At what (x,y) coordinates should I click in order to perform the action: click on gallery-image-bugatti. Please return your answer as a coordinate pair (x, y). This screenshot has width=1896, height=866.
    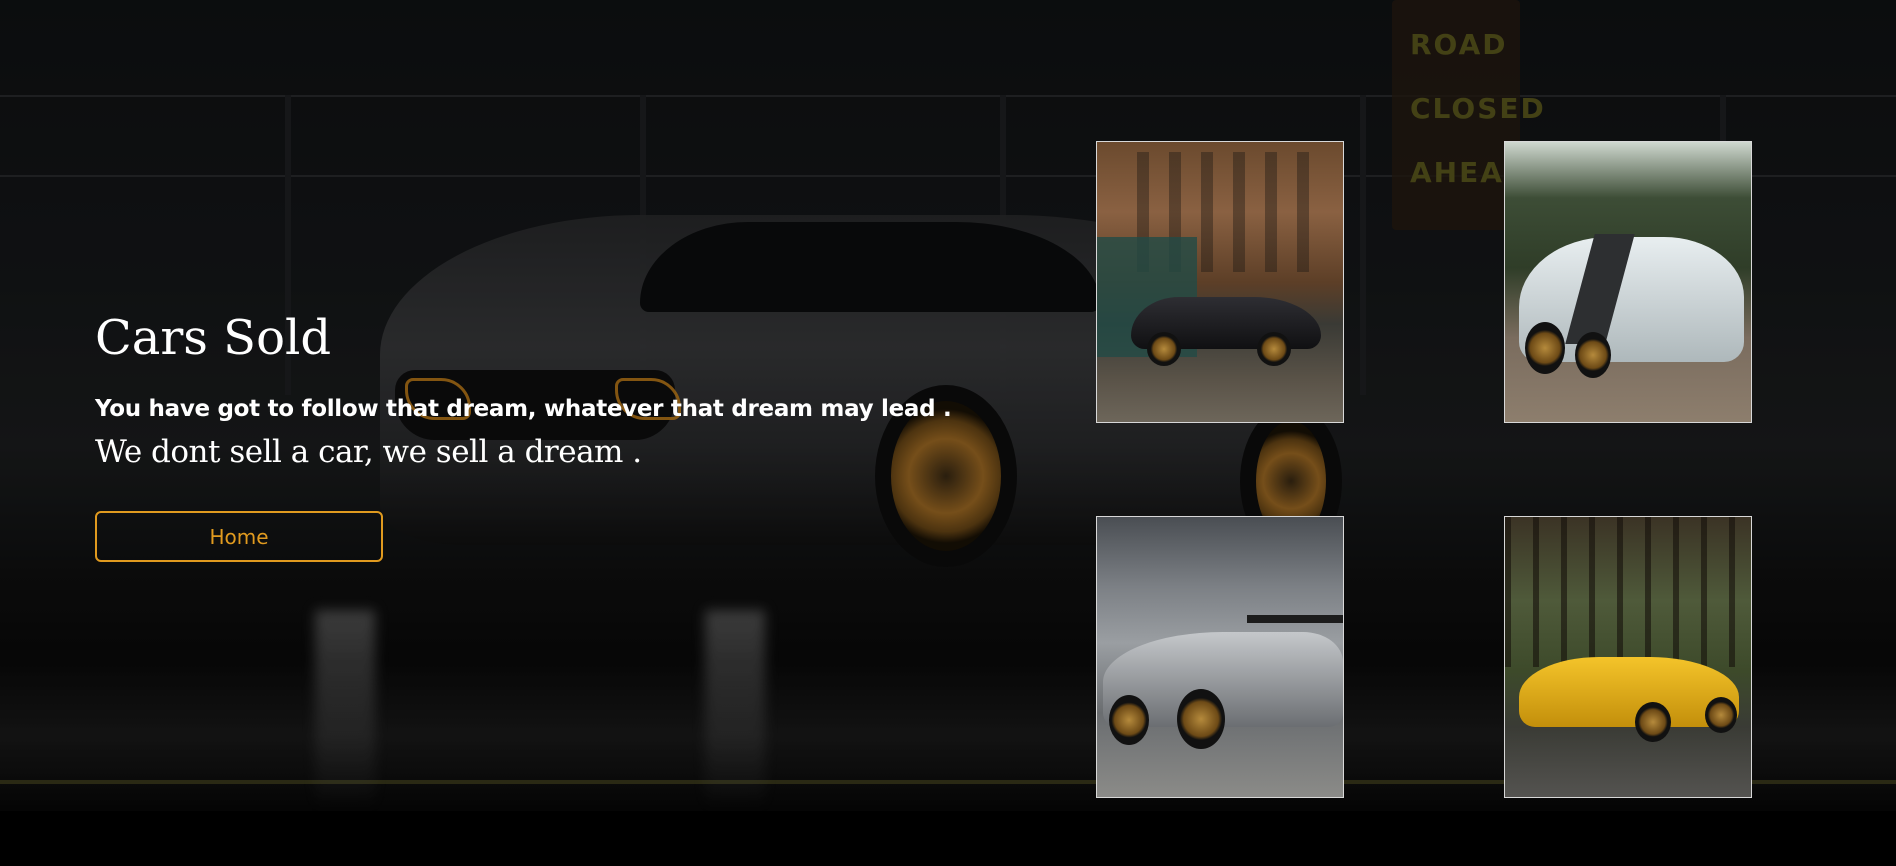
    Looking at the image, I should click on (1220, 282).